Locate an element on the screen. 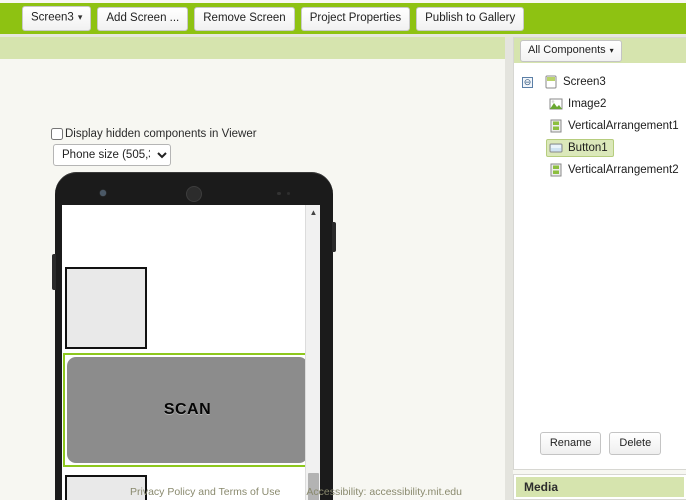  screen-selector-label: Screen3 is located at coordinates (52, 17).